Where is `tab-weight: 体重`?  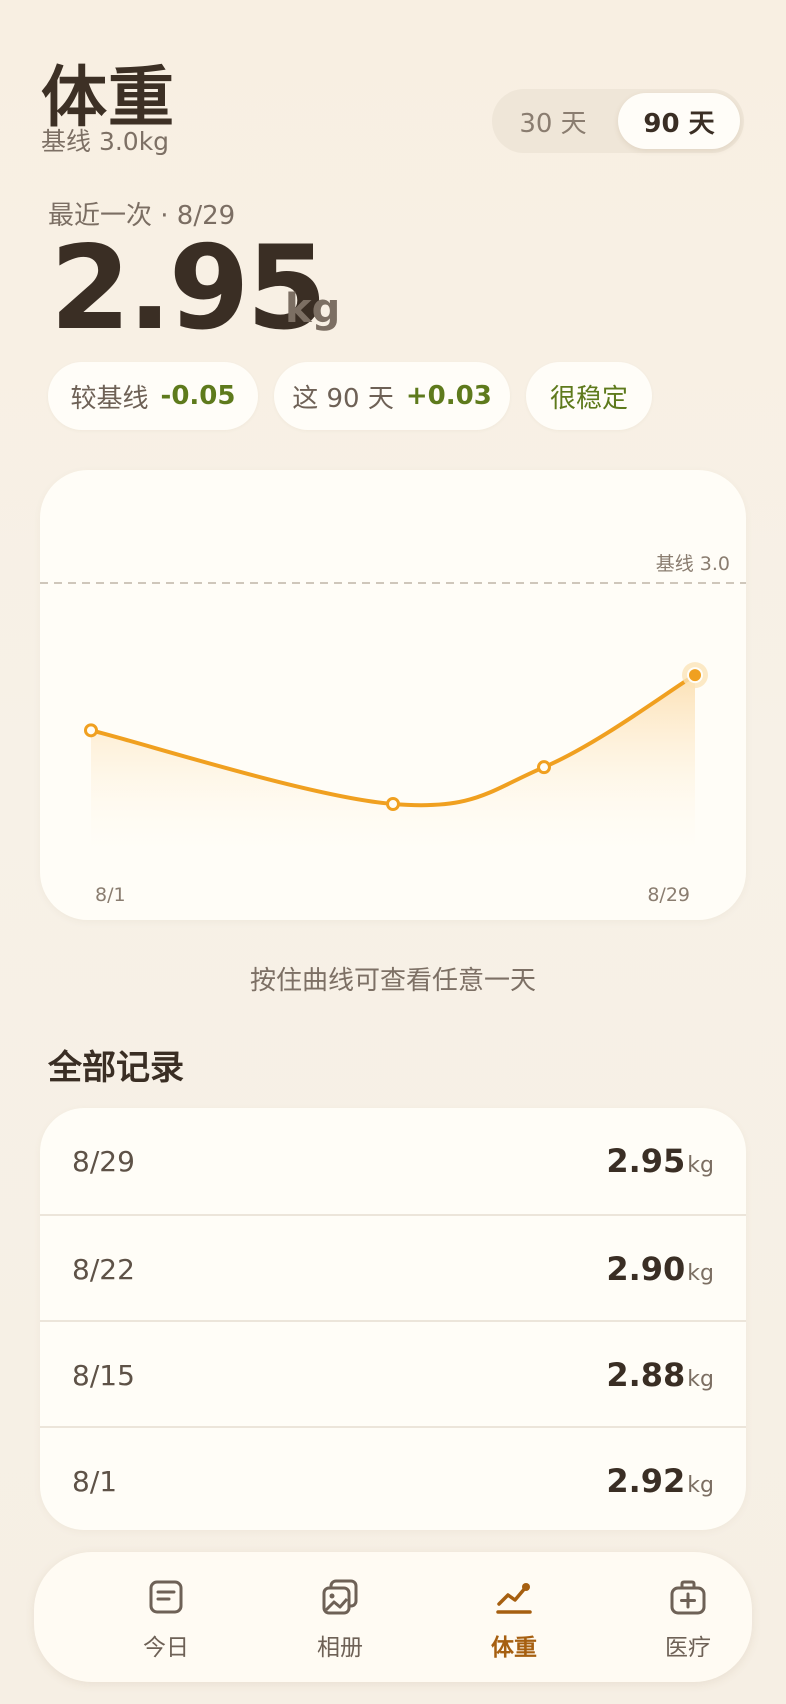 tab-weight: 体重 is located at coordinates (514, 1617).